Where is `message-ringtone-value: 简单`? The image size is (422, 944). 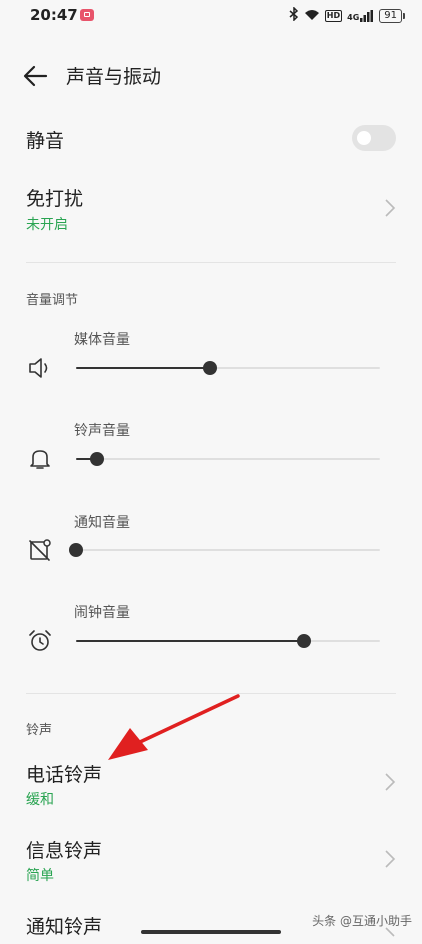 message-ringtone-value: 简单 is located at coordinates (40, 876).